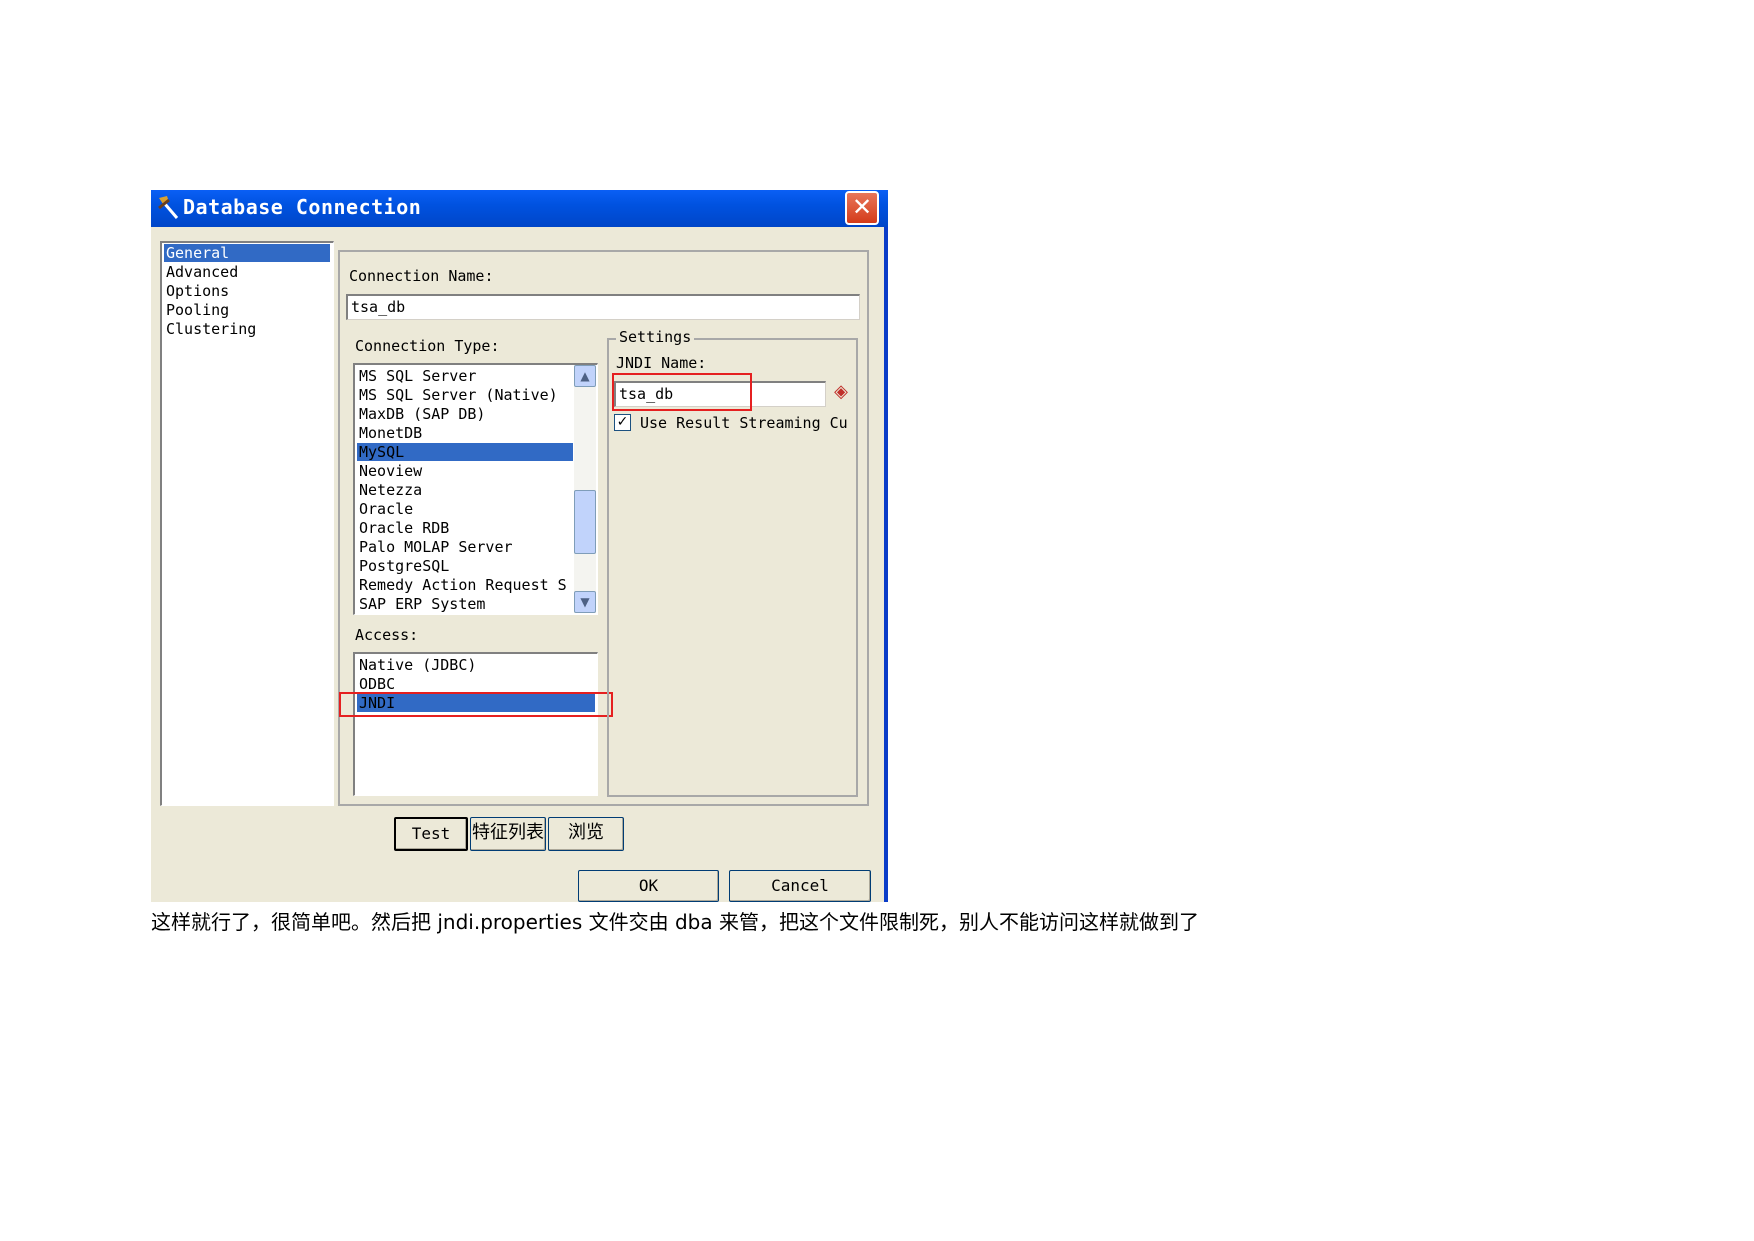 This screenshot has width=1754, height=1241. I want to click on ok-button: OK, so click(648, 886).